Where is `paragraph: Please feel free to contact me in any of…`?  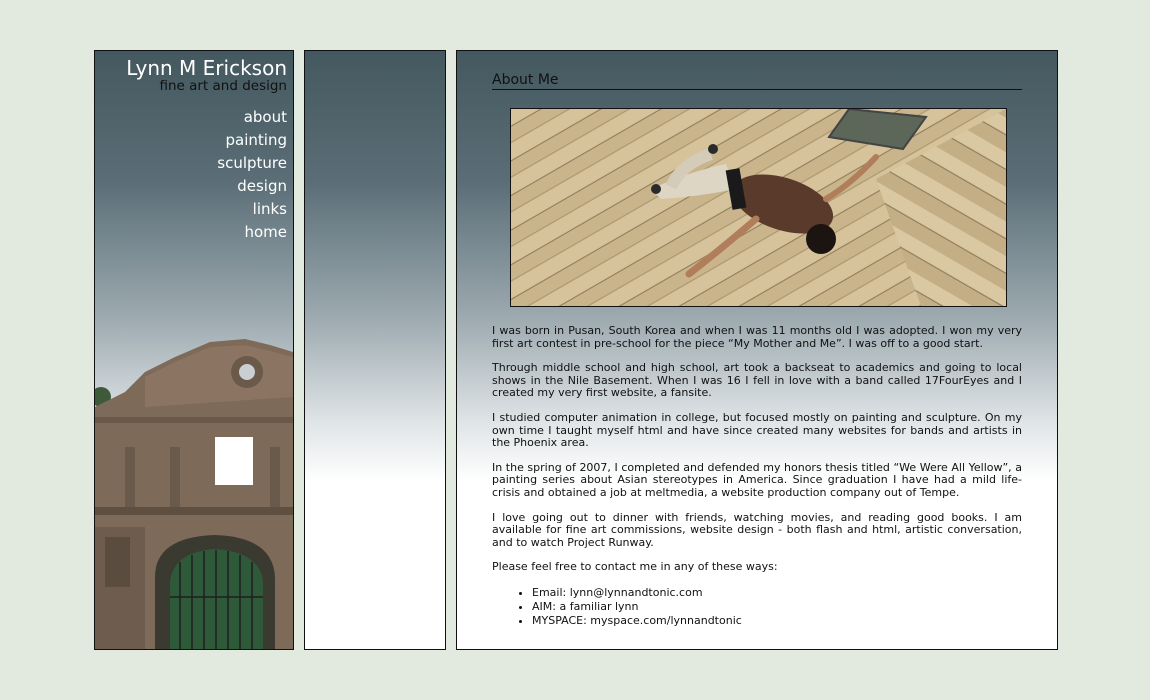
paragraph: Please feel free to contact me in any of… is located at coordinates (635, 567).